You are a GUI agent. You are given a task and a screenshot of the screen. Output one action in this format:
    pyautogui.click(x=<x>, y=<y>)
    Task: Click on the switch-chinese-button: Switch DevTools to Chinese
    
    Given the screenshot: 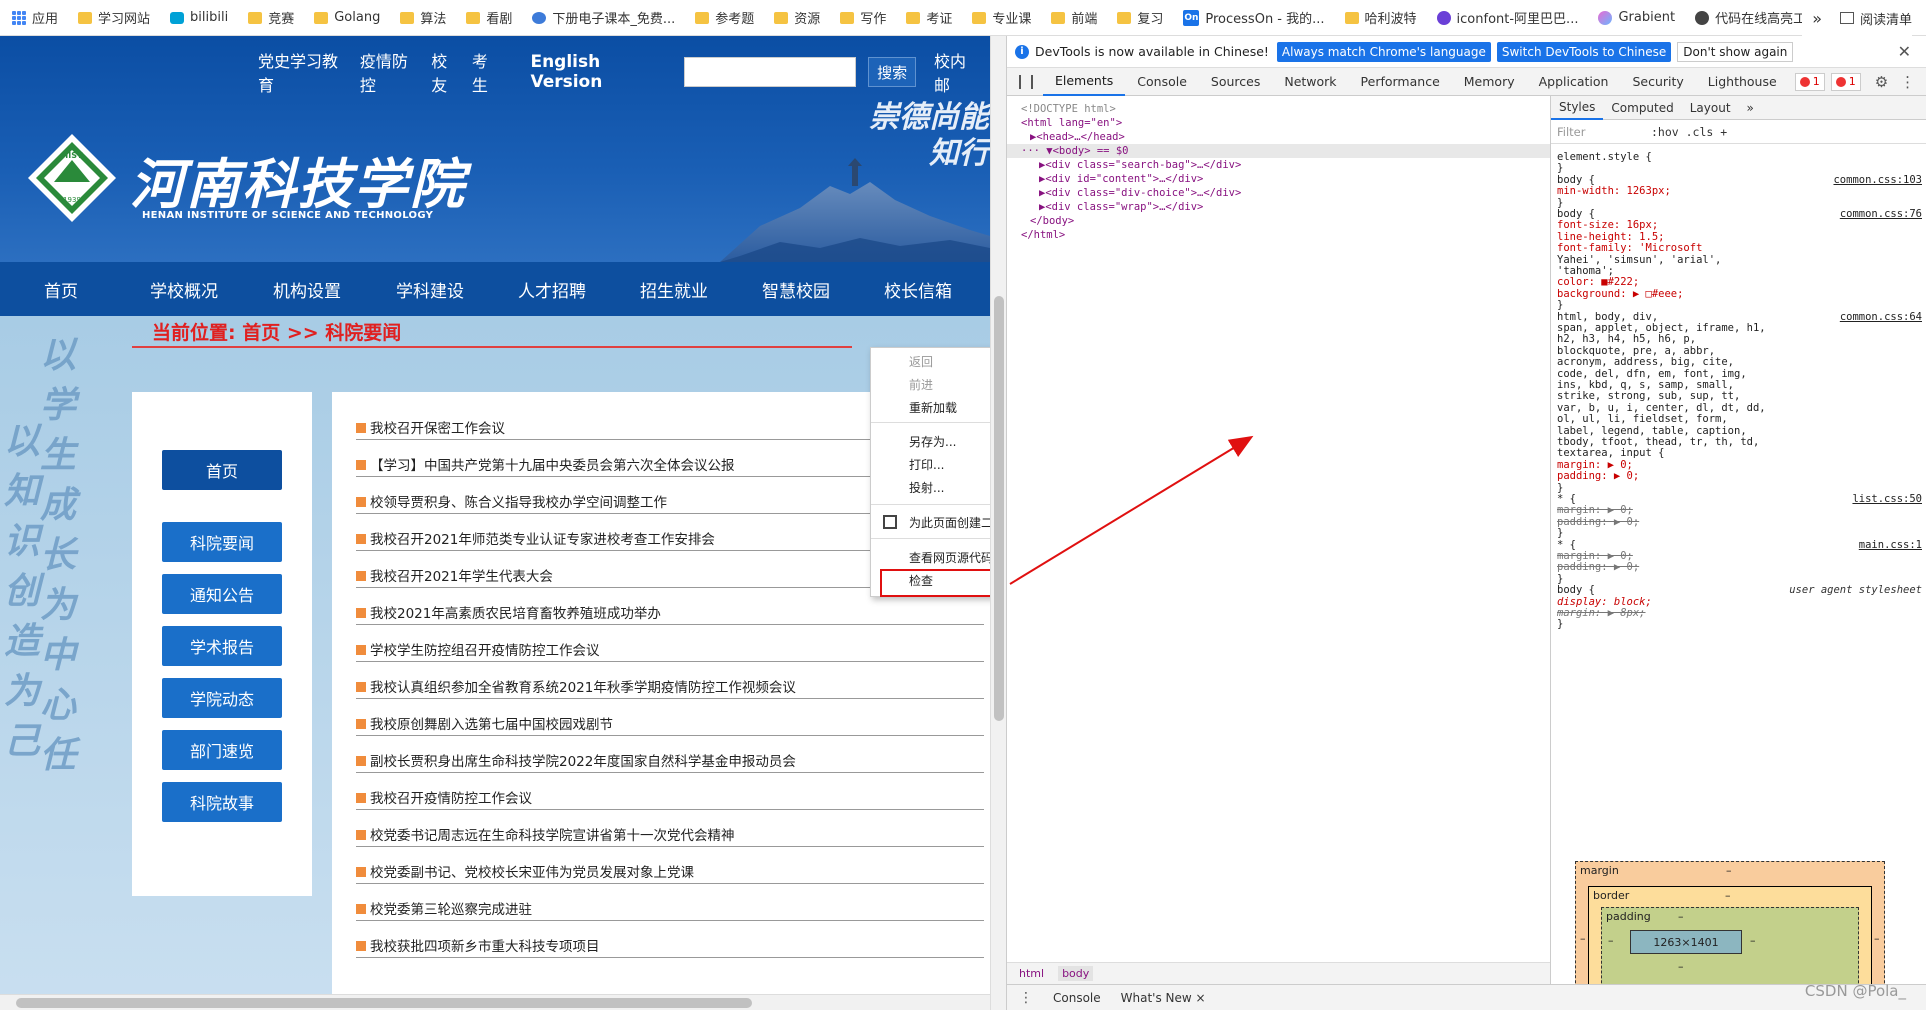 What is the action you would take?
    pyautogui.click(x=1584, y=51)
    